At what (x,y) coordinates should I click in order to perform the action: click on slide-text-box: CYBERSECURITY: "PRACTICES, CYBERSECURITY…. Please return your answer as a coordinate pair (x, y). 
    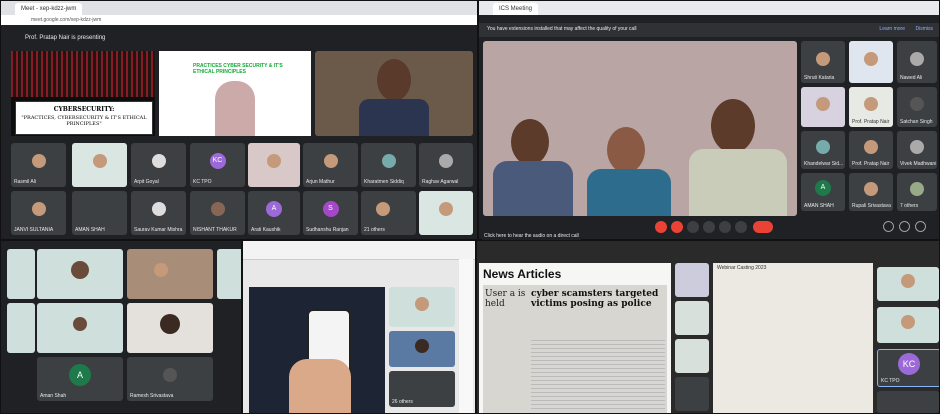
    Looking at the image, I should click on (84, 118).